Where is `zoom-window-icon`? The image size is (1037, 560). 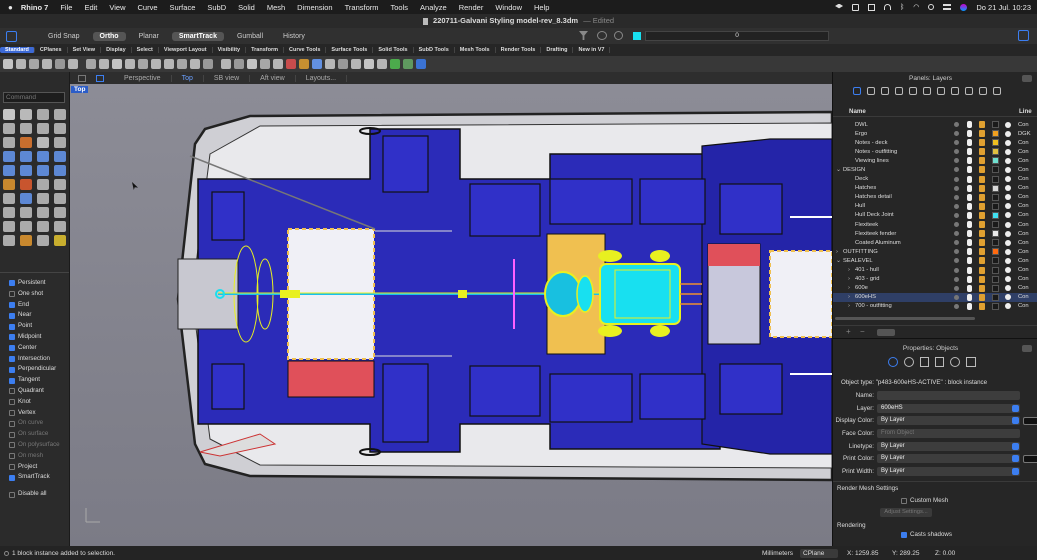
zoom-window-icon is located at coordinates (169, 64).